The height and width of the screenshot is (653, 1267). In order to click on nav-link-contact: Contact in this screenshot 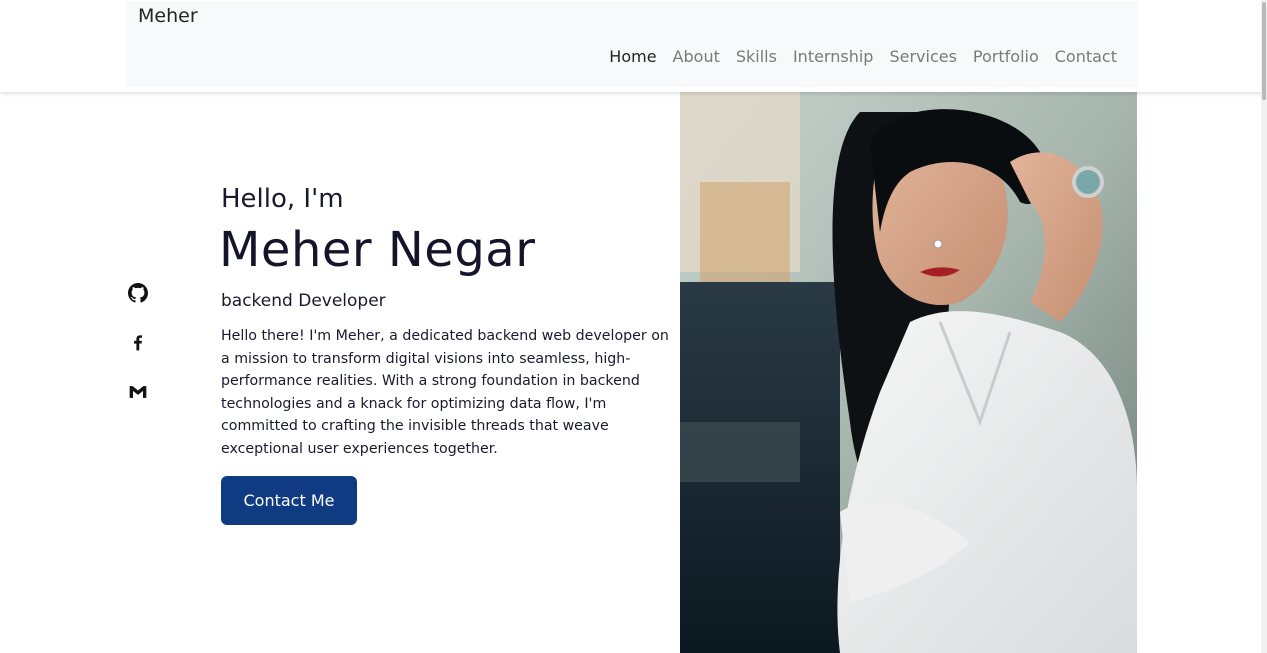, I will do `click(1086, 56)`.